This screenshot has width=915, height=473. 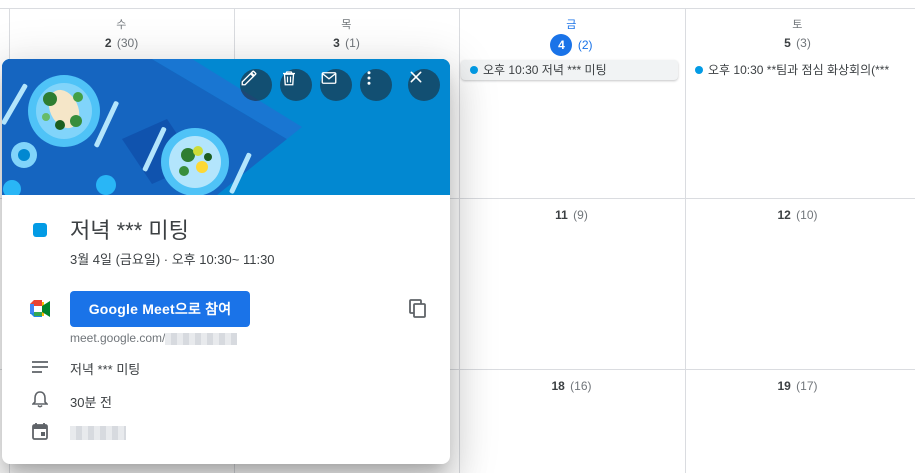 What do you see at coordinates (545, 70) in the screenshot?
I see `event-label: 오후 10:30 저녁 *** 미팅` at bounding box center [545, 70].